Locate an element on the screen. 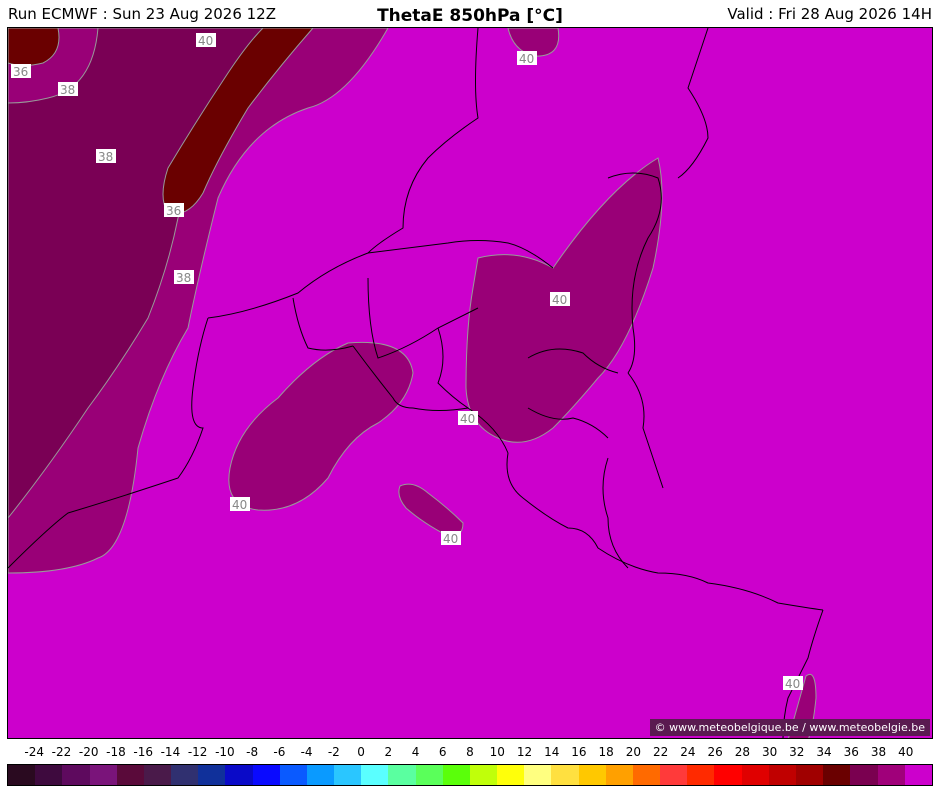 This screenshot has width=940, height=800. scale-tick-label: 38 is located at coordinates (878, 752).